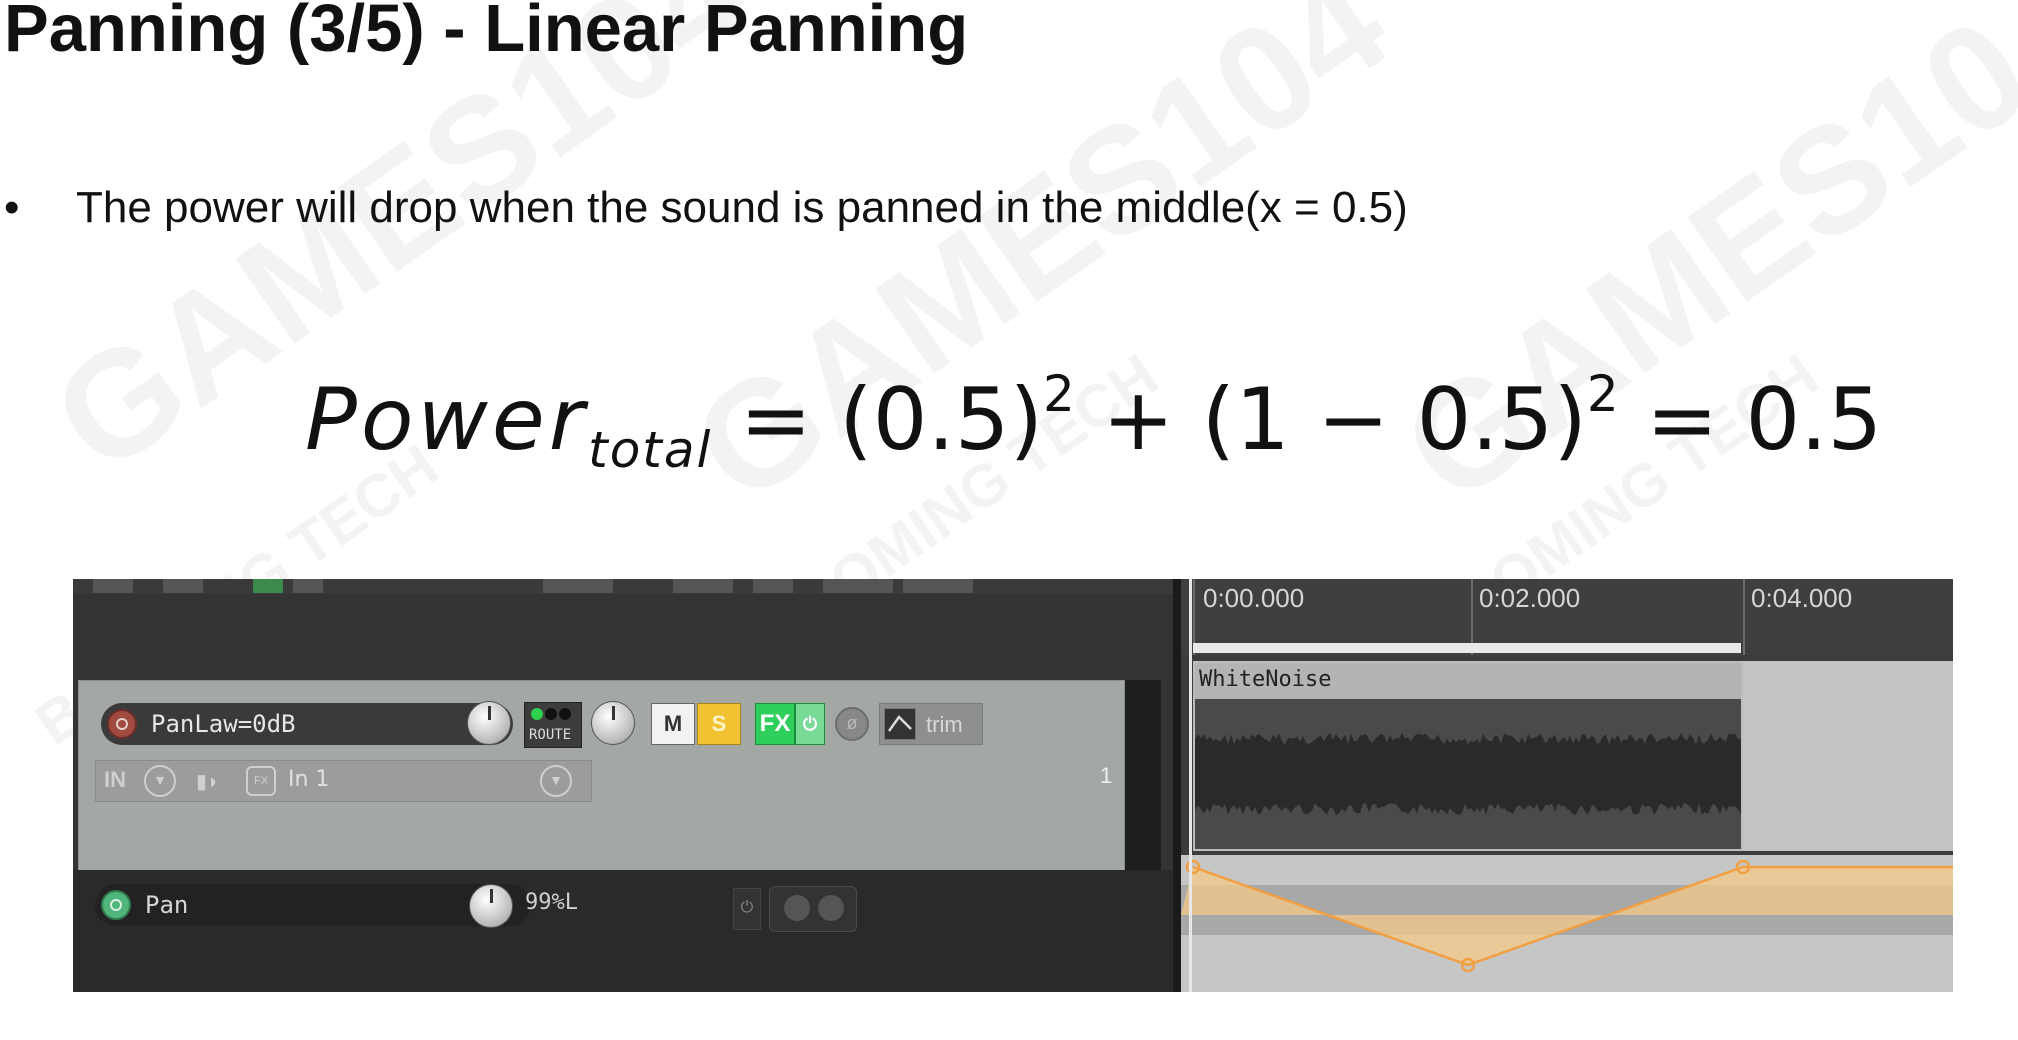 Image resolution: width=2018 pixels, height=1040 pixels. I want to click on ruler-label: 0:04.000, so click(1802, 598).